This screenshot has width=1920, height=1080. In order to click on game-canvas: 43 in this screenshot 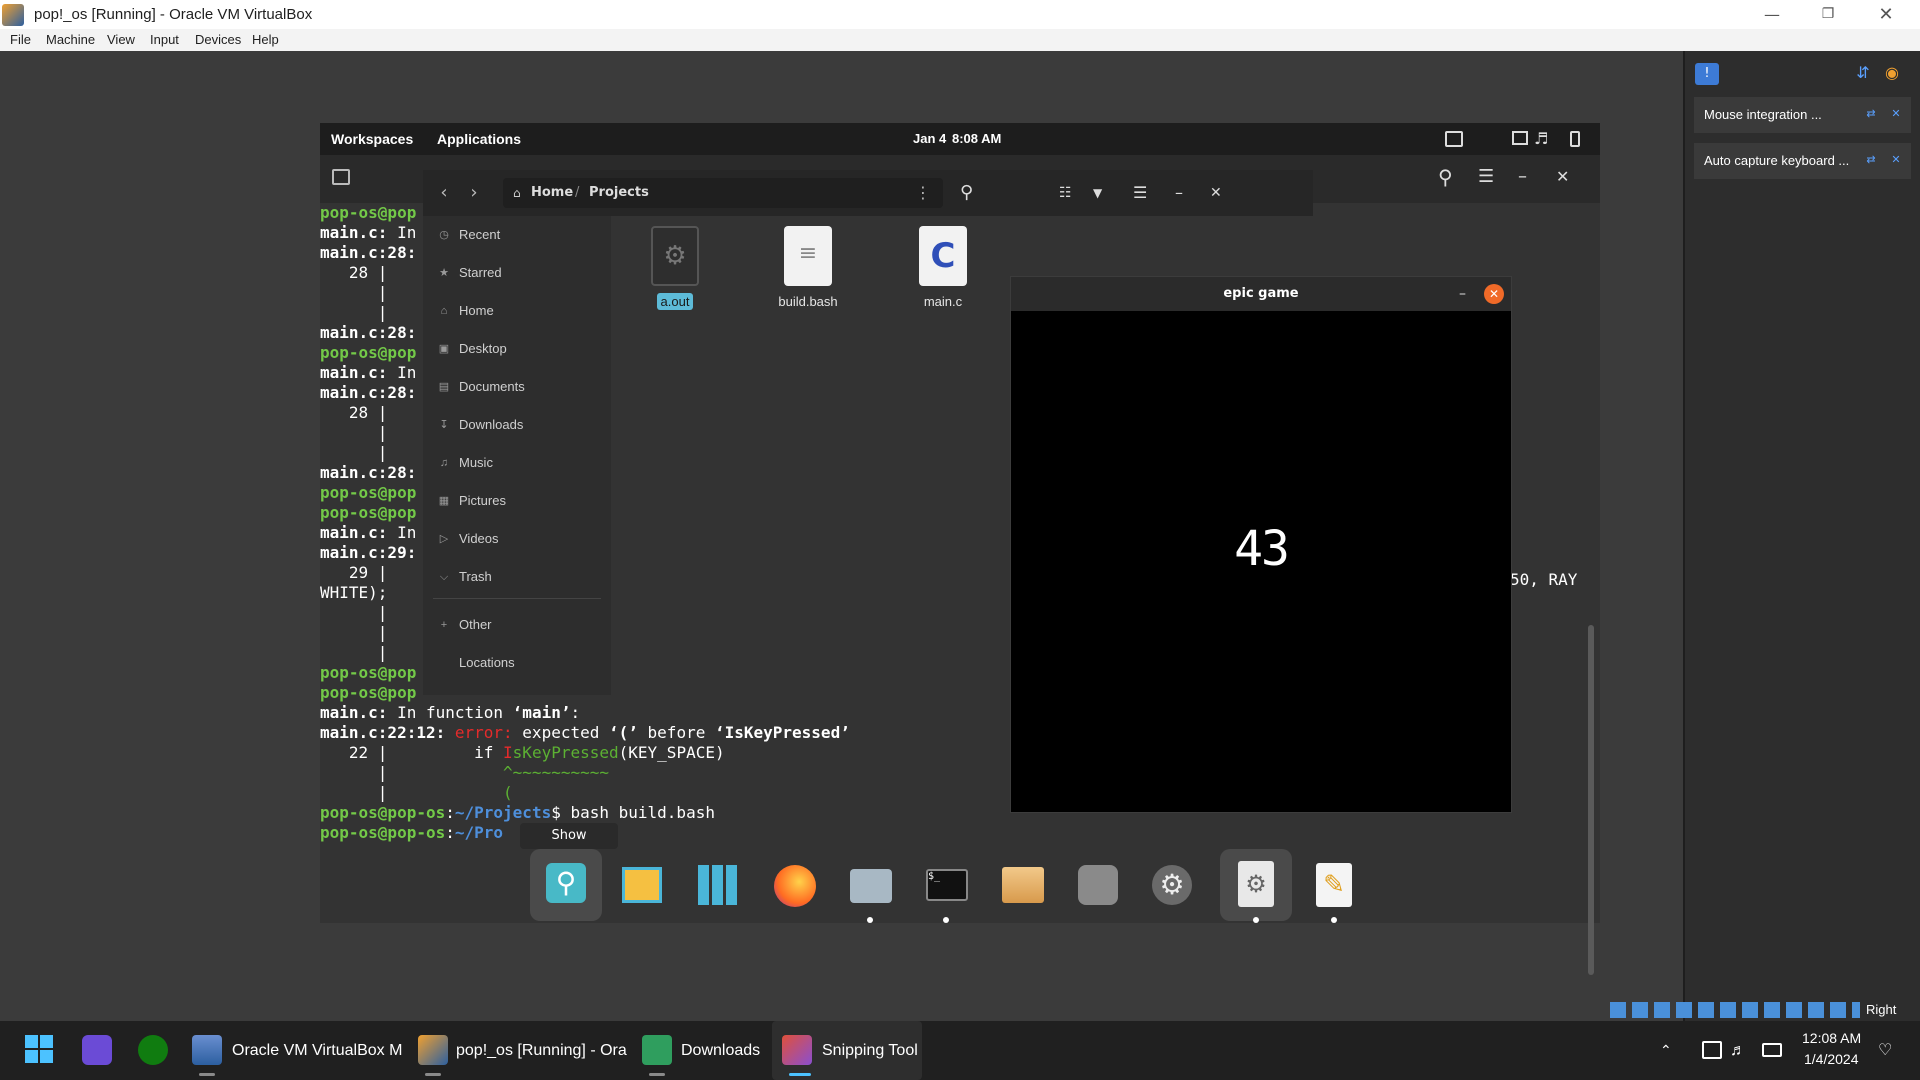, I will do `click(1261, 561)`.